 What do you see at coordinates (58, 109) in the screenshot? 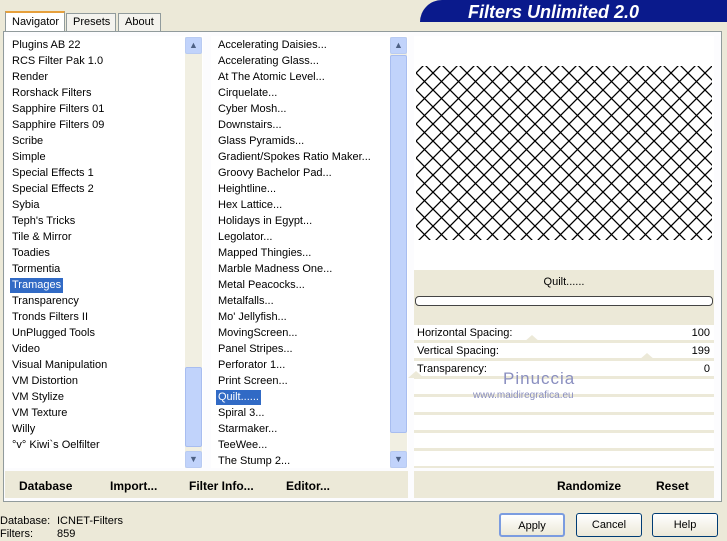
I see `category-item: Sapphire Filters 01` at bounding box center [58, 109].